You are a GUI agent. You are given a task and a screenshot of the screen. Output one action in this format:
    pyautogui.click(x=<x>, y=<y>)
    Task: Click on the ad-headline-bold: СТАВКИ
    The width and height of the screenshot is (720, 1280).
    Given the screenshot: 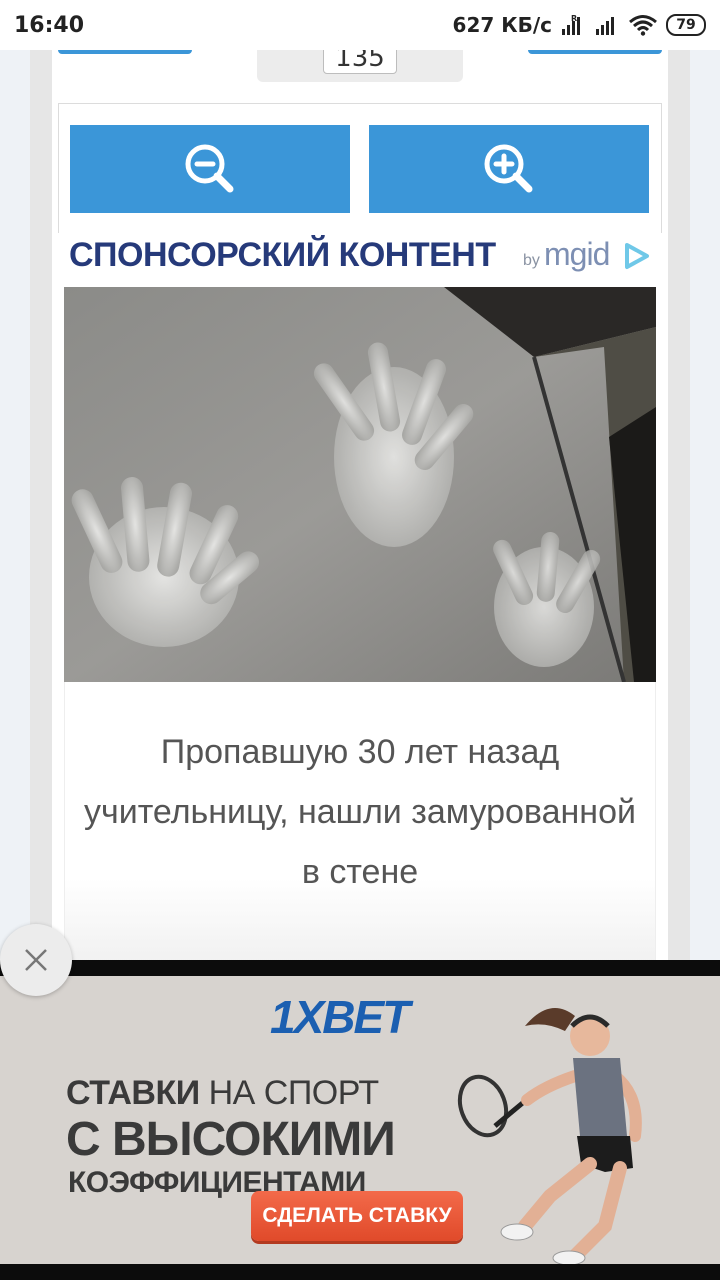 What is the action you would take?
    pyautogui.click(x=133, y=1093)
    